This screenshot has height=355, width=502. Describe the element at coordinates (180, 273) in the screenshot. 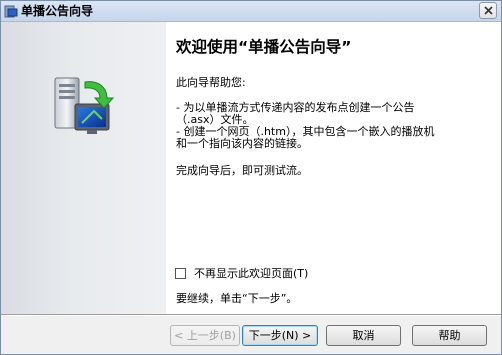

I see `dont-show-welcome-checkbox` at that location.